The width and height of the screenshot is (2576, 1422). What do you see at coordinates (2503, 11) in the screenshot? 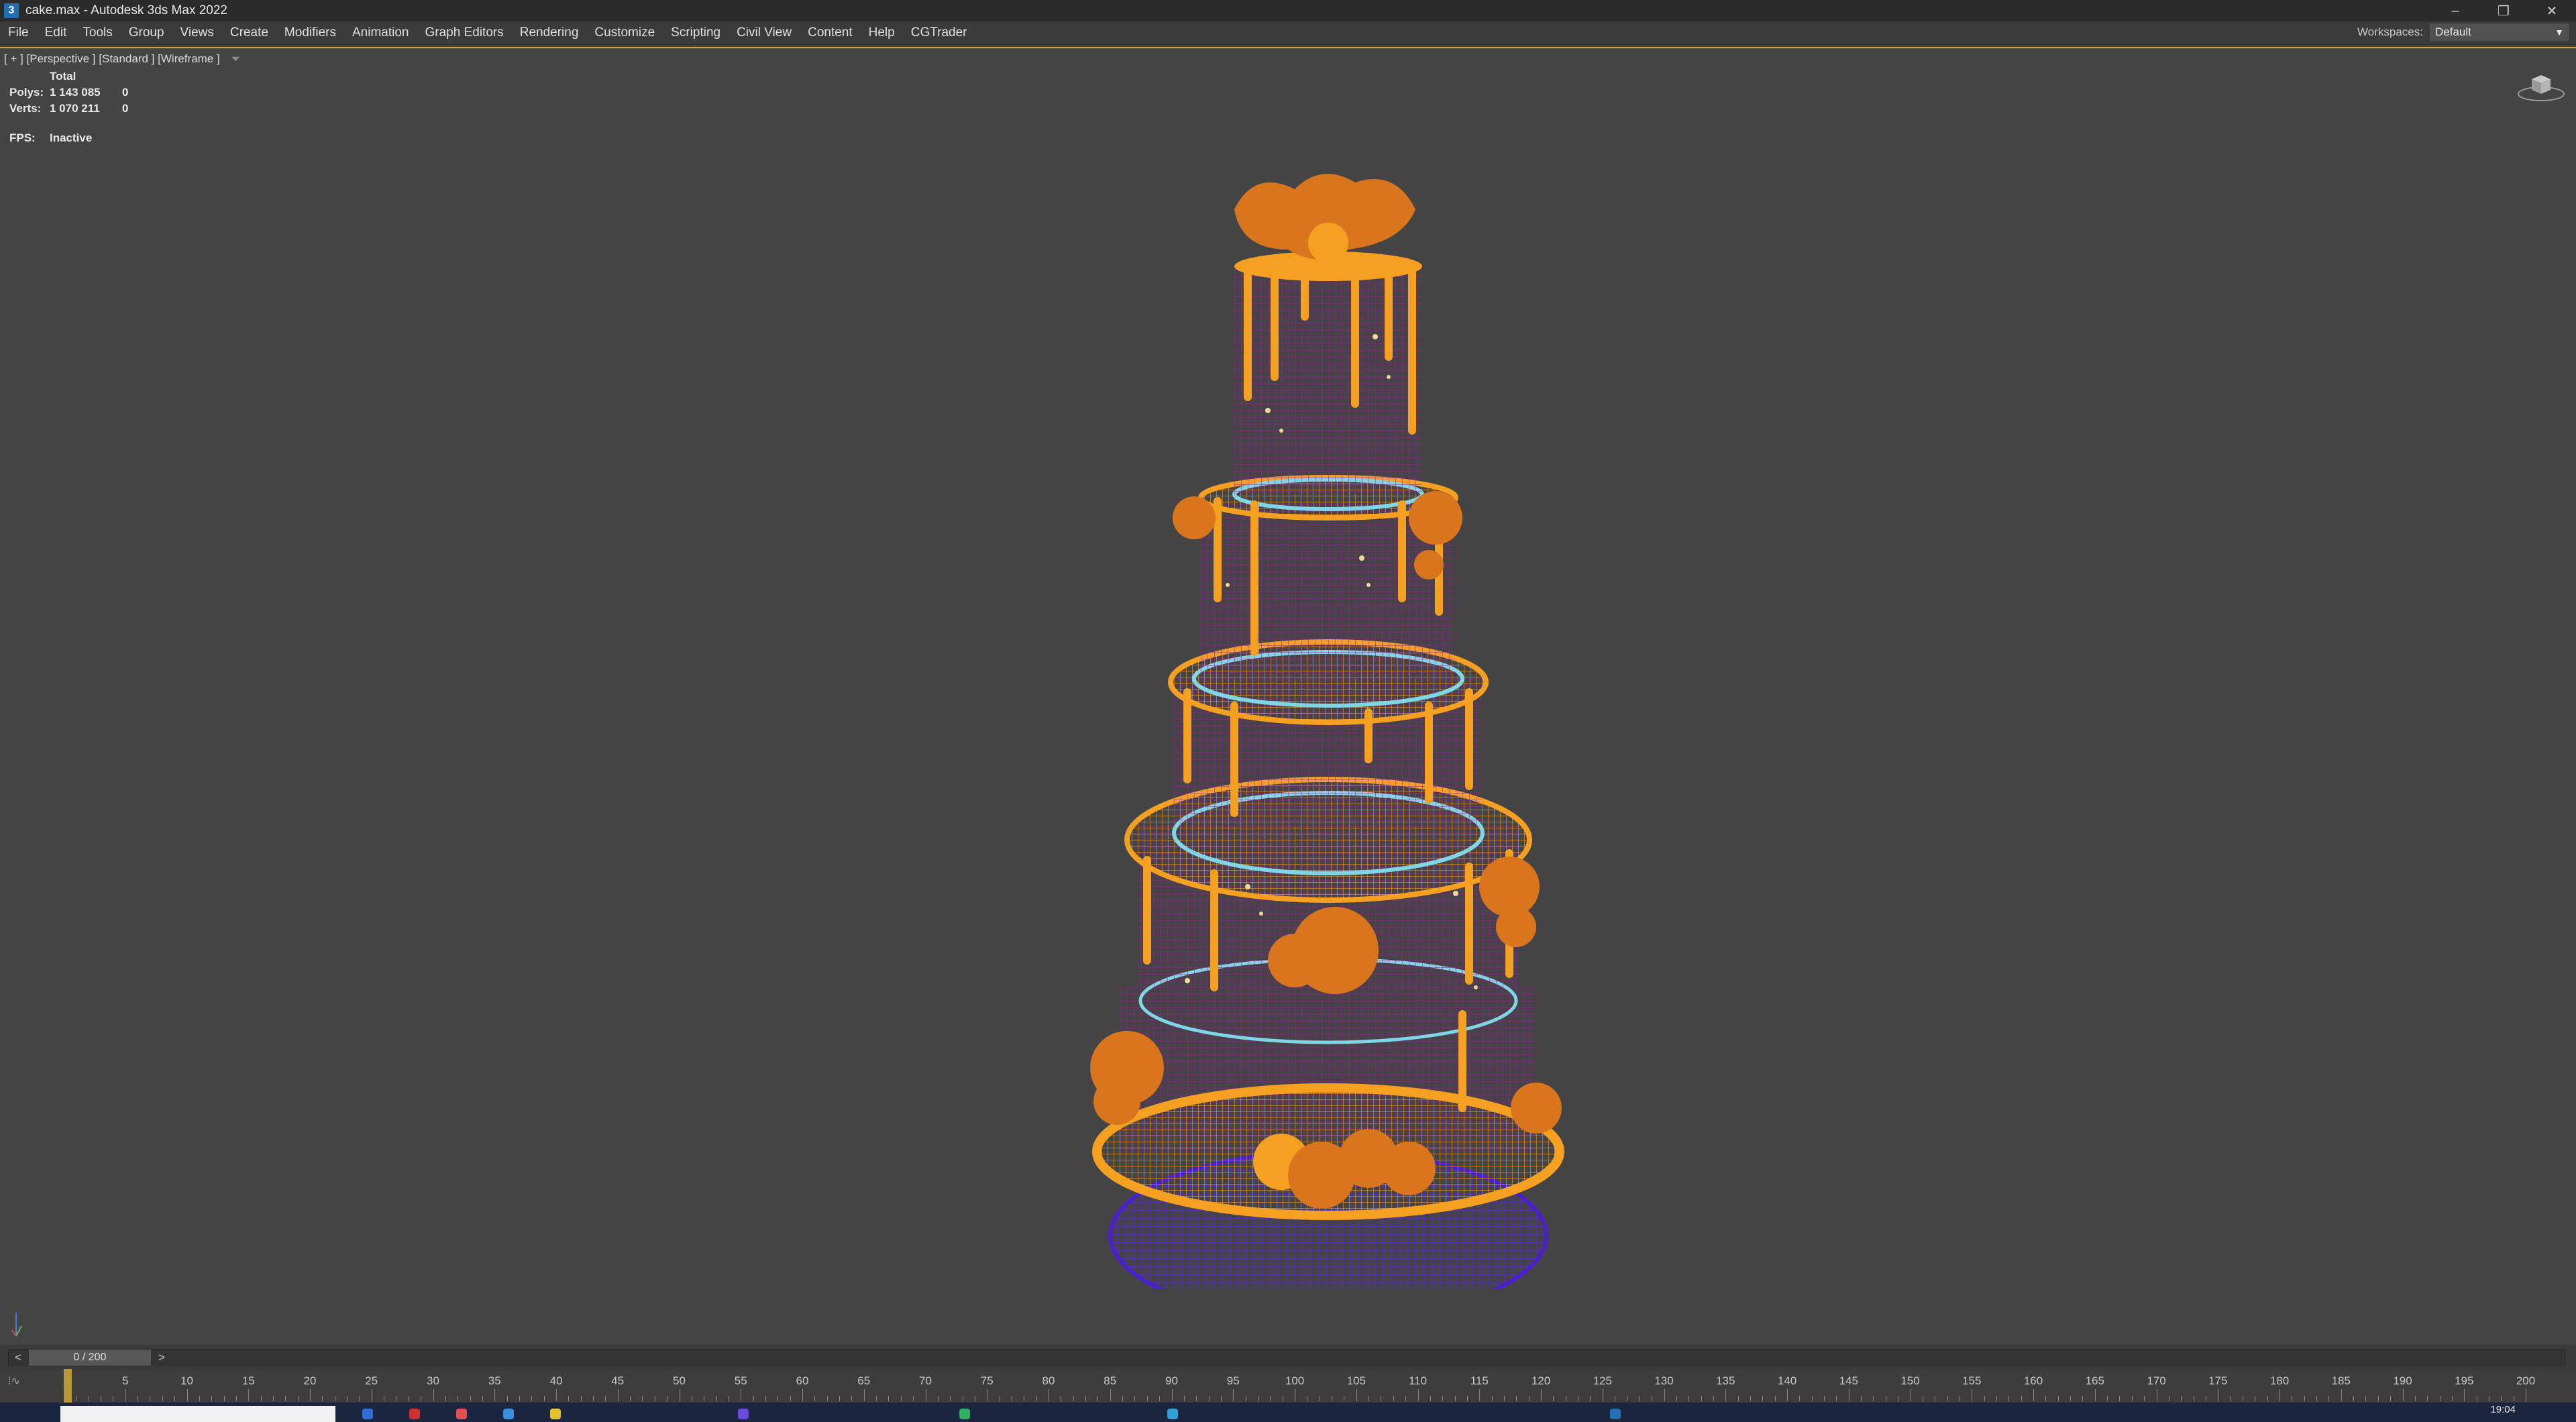
I see `restore-button: ❐` at bounding box center [2503, 11].